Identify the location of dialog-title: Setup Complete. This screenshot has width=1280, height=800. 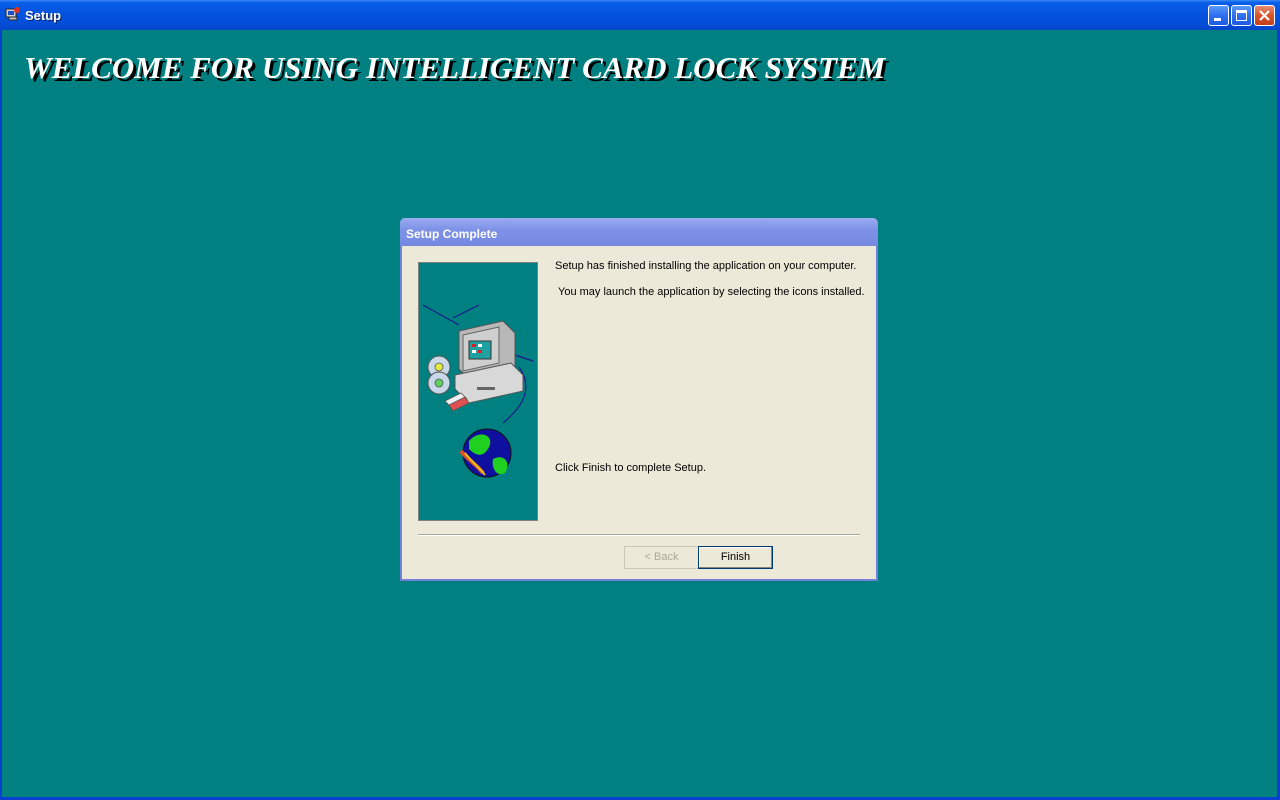
(452, 234).